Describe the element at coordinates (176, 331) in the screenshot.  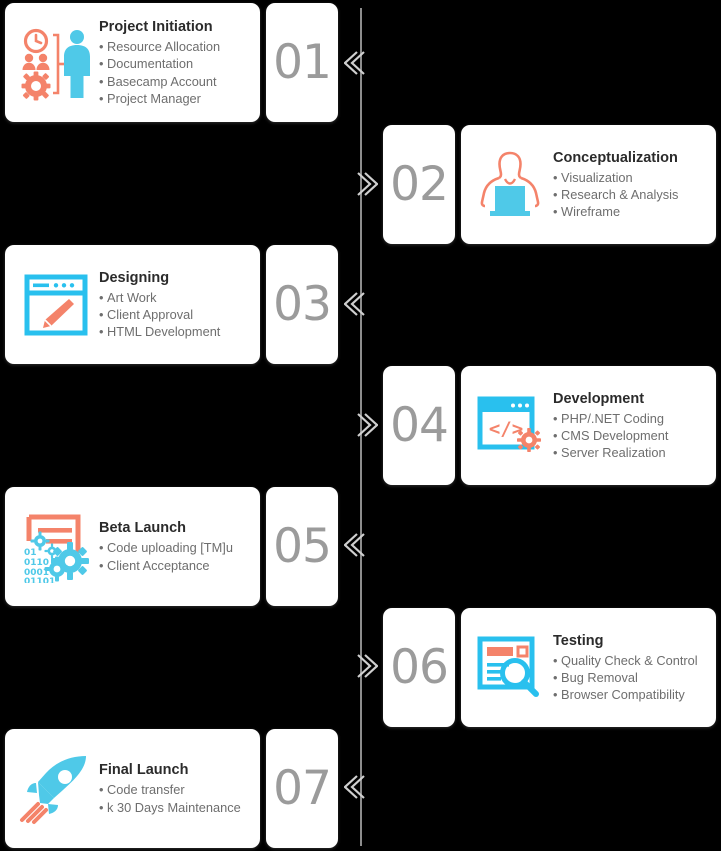
I see `bullet-item: HTML Development` at that location.